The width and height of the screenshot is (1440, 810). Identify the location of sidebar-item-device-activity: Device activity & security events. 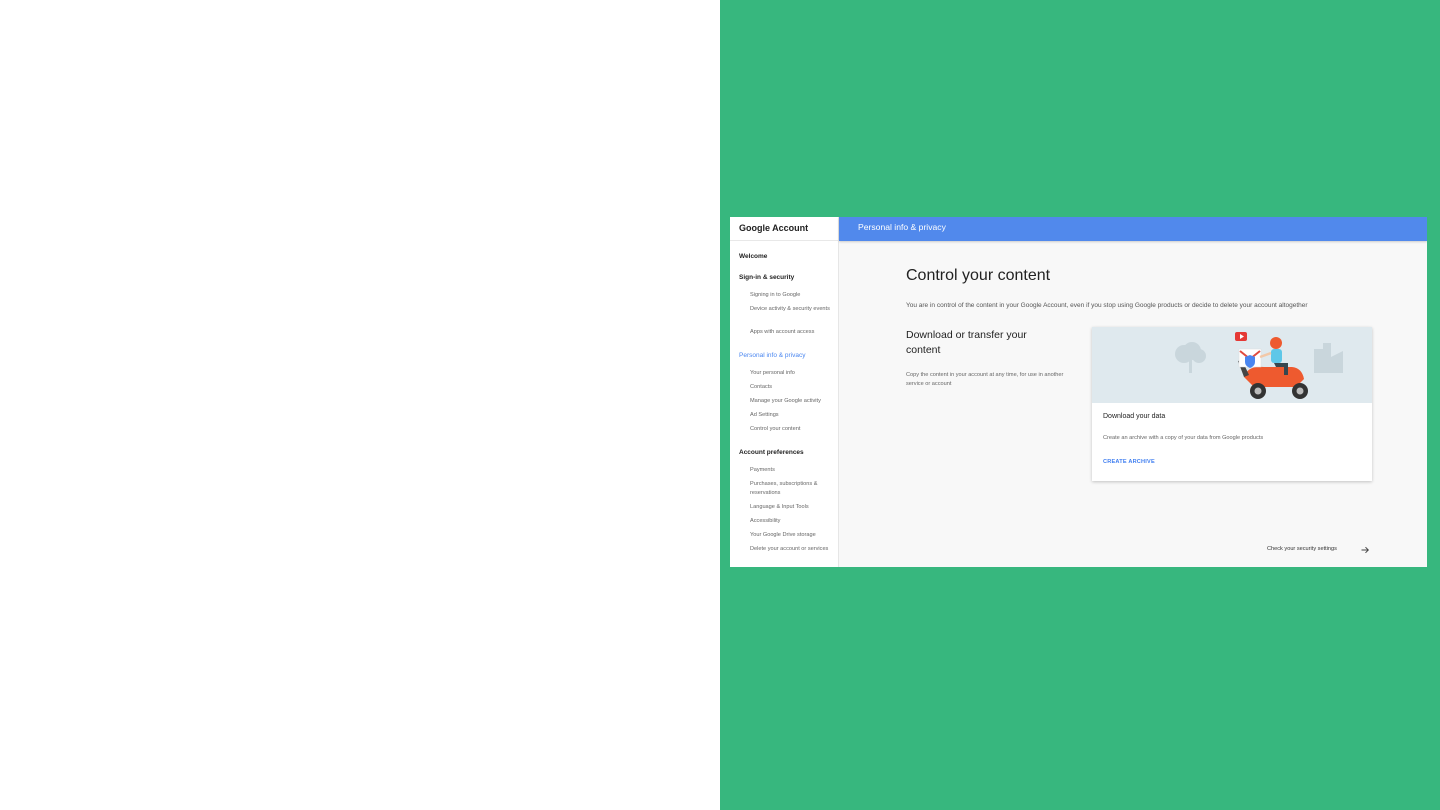
(793, 309).